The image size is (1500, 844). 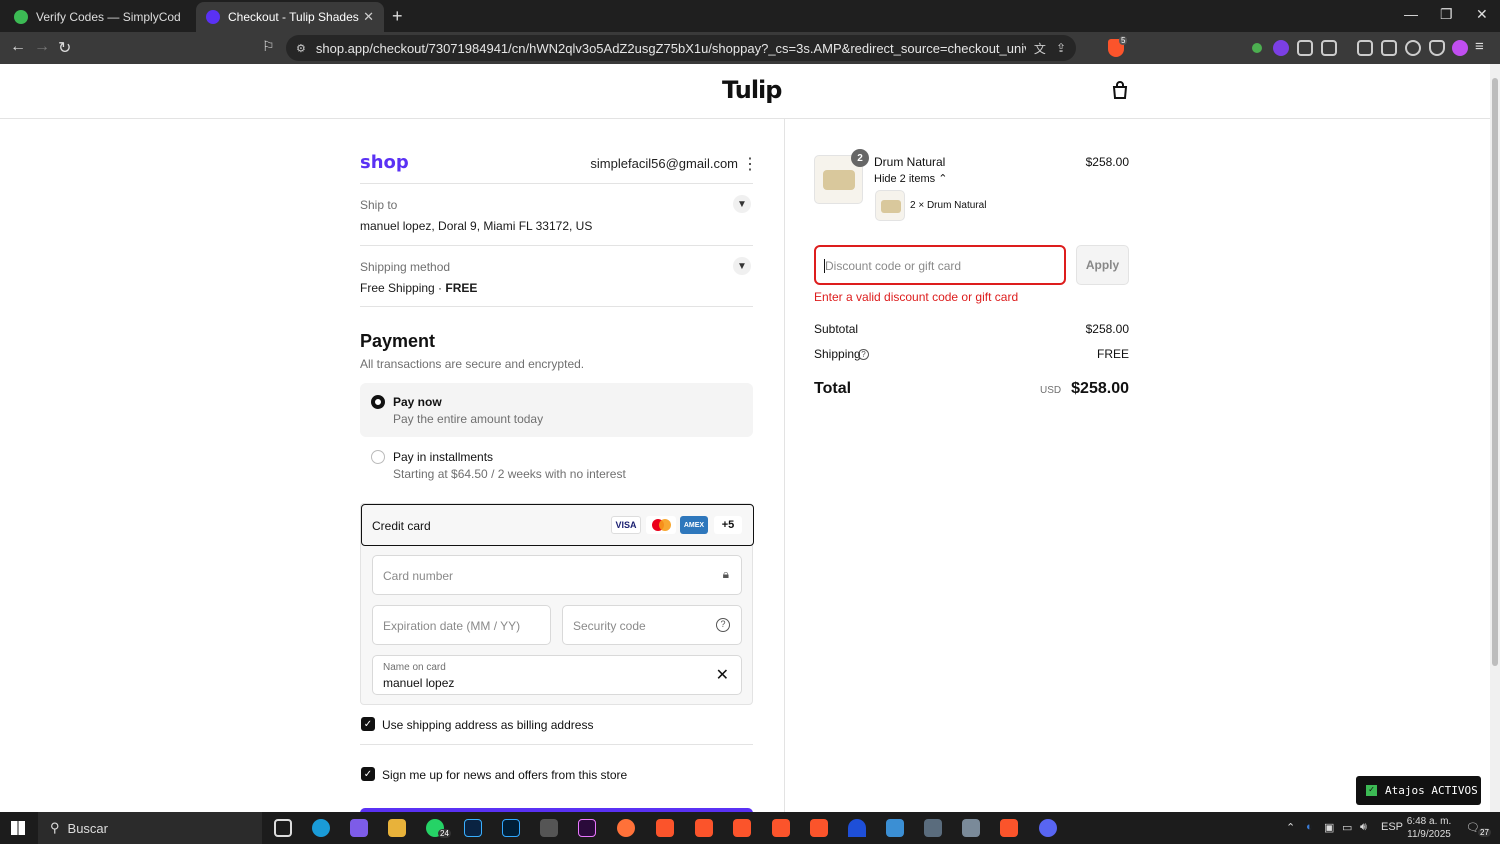 I want to click on brave-active-icon, so click(x=819, y=828).